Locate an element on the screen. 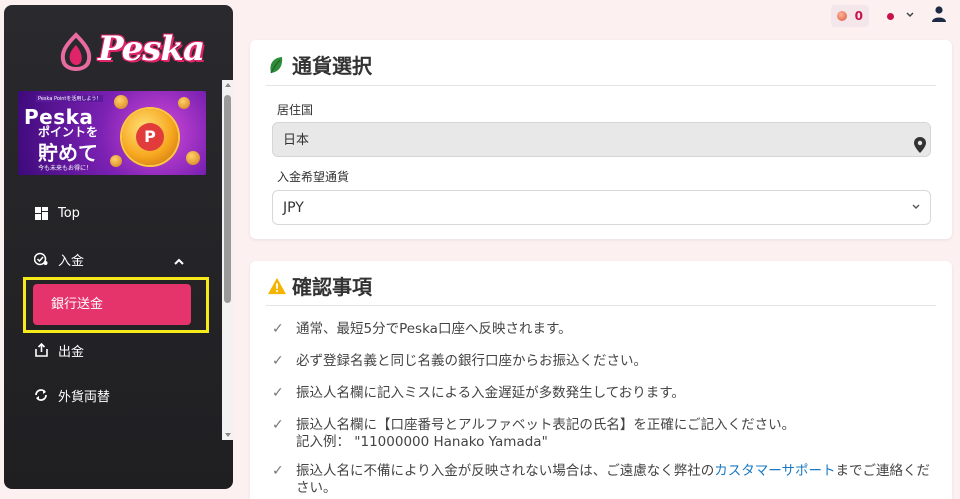 This screenshot has height=499, width=960. customer-support-link: カスタマーサポート is located at coordinates (774, 471).